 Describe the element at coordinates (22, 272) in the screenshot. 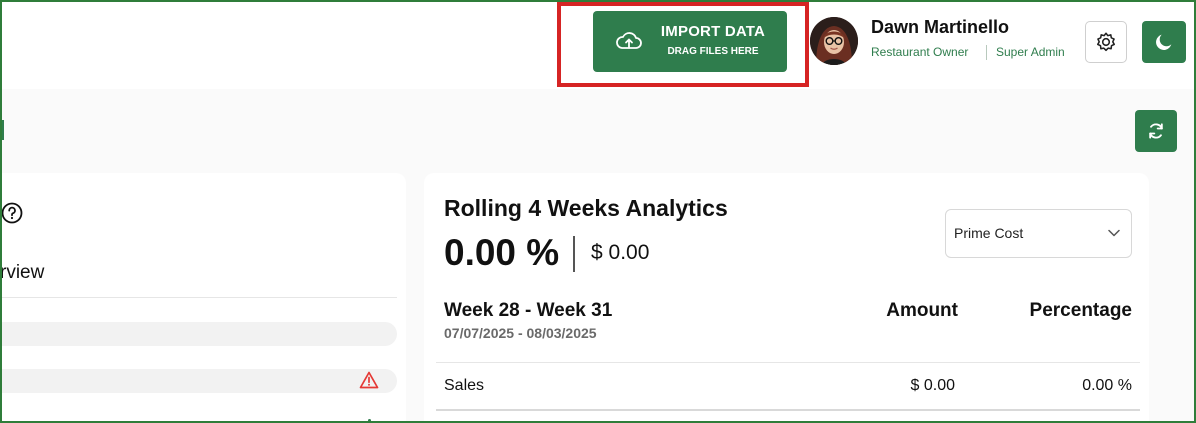

I see `overview-title: rview` at that location.